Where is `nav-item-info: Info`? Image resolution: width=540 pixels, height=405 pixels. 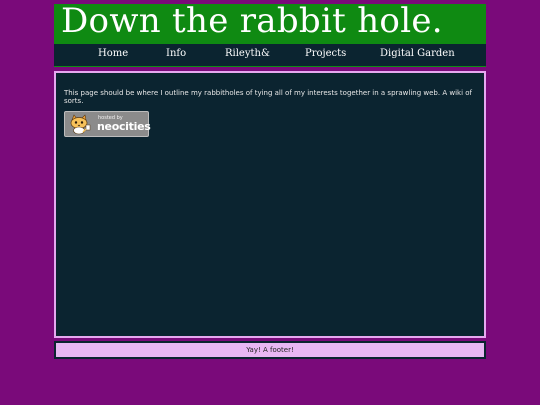 nav-item-info: Info is located at coordinates (176, 53).